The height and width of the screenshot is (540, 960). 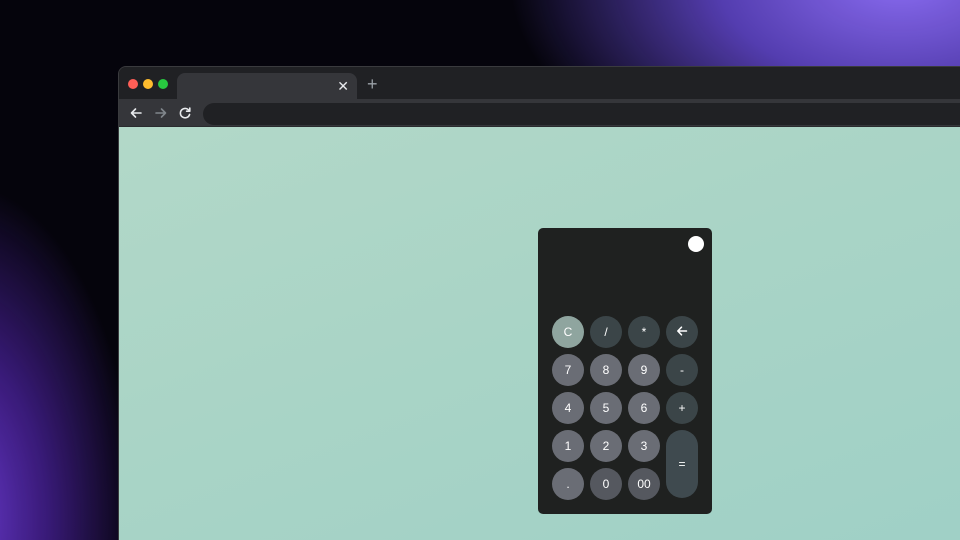 What do you see at coordinates (568, 332) in the screenshot?
I see `clear-button: C` at bounding box center [568, 332].